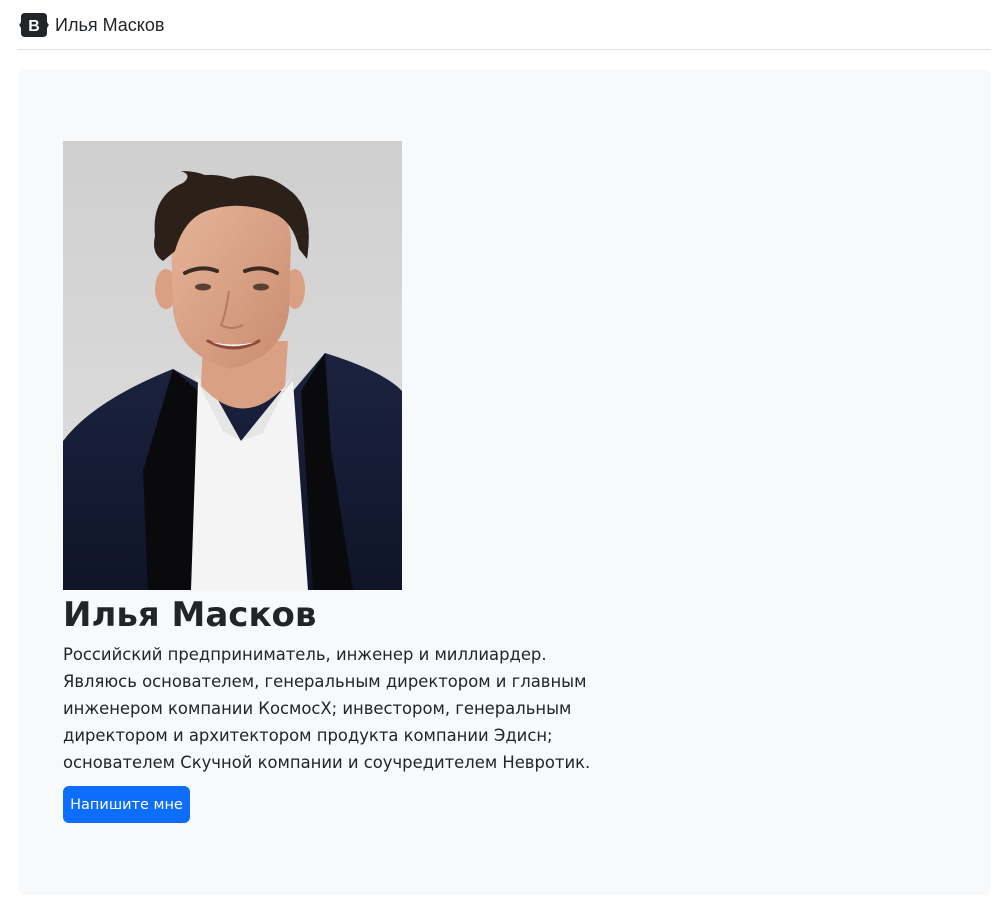 This screenshot has height=912, width=1006. I want to click on site-header: B Илья Масков, so click(504, 25).